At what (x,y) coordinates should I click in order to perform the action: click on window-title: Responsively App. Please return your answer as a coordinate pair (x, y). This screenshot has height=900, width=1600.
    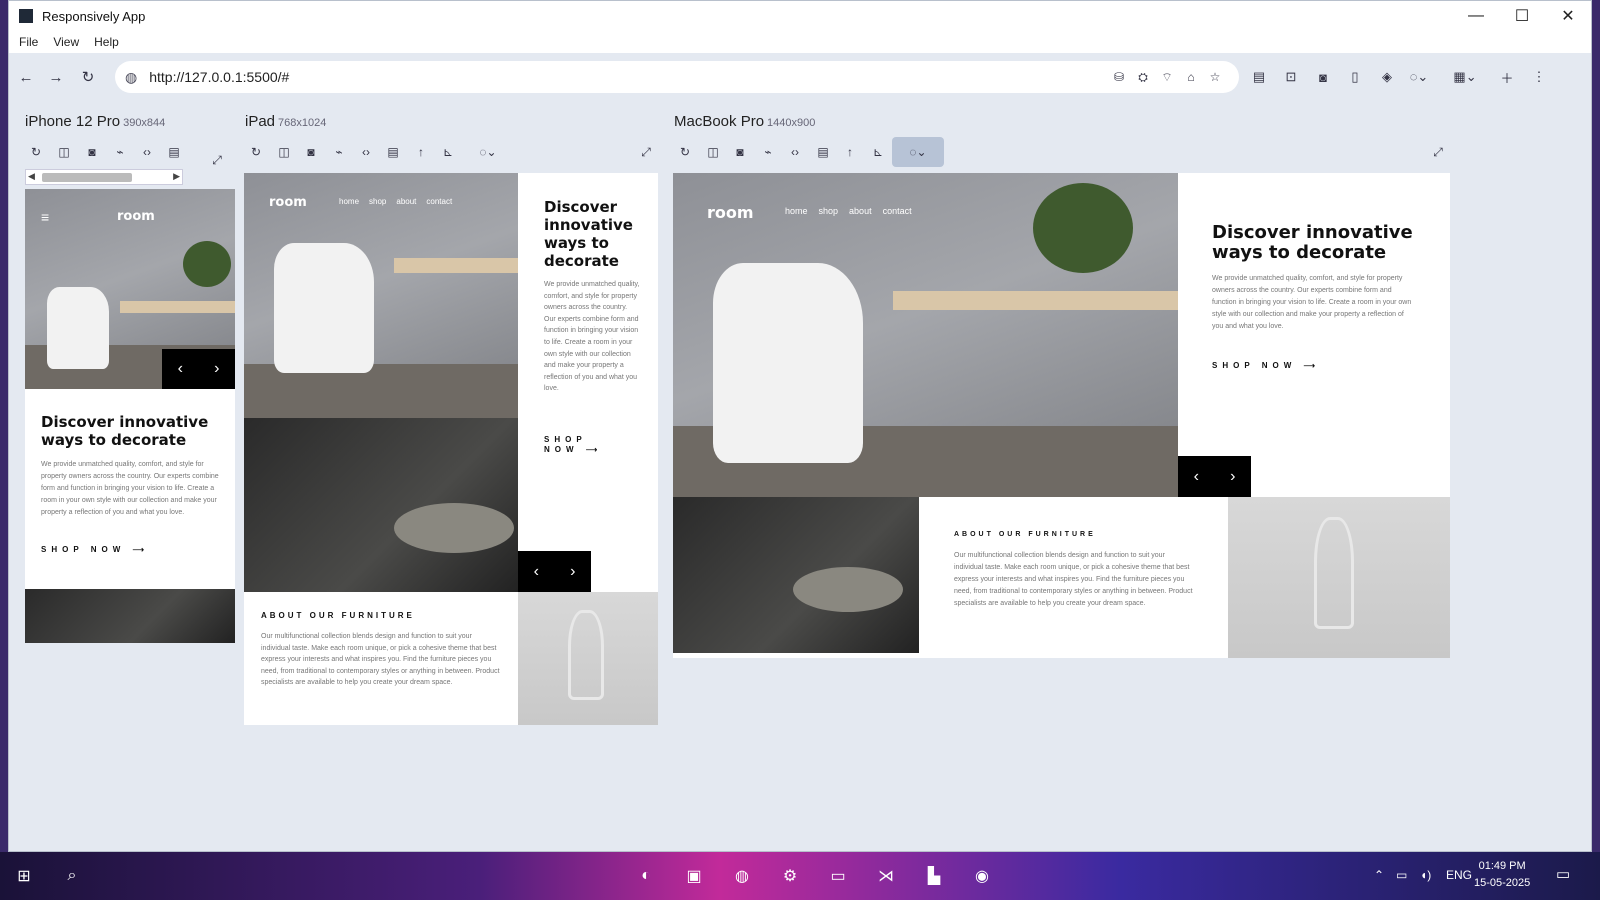
    Looking at the image, I should click on (94, 16).